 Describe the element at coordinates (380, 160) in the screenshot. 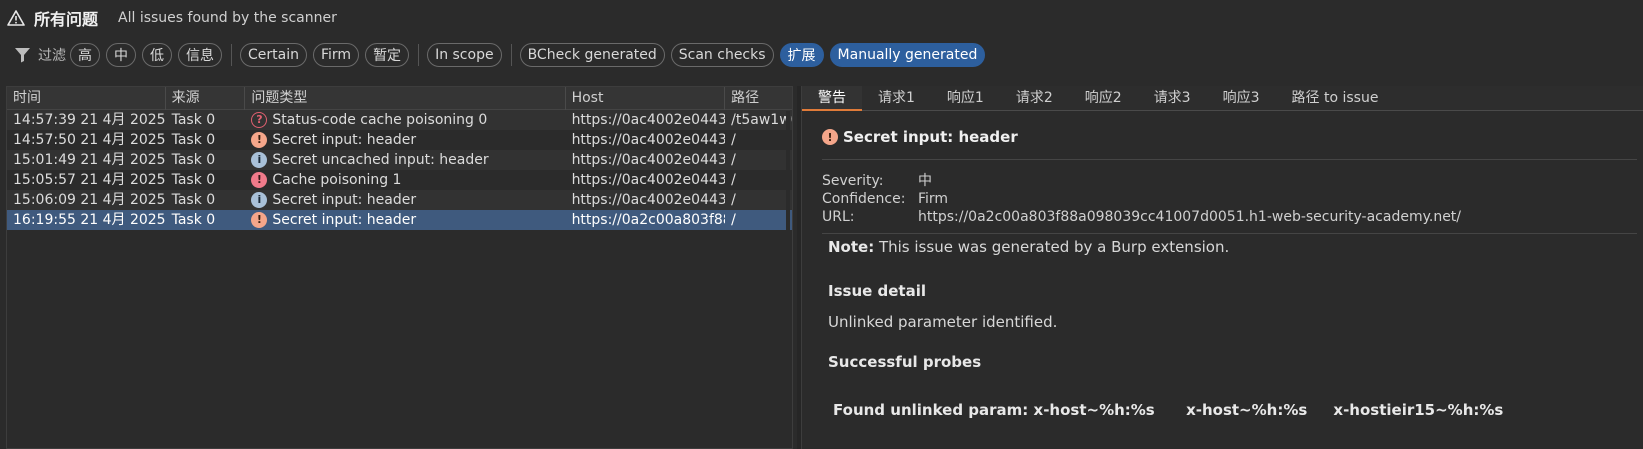

I see `issue-type-label: Secret uncached input: header` at that location.